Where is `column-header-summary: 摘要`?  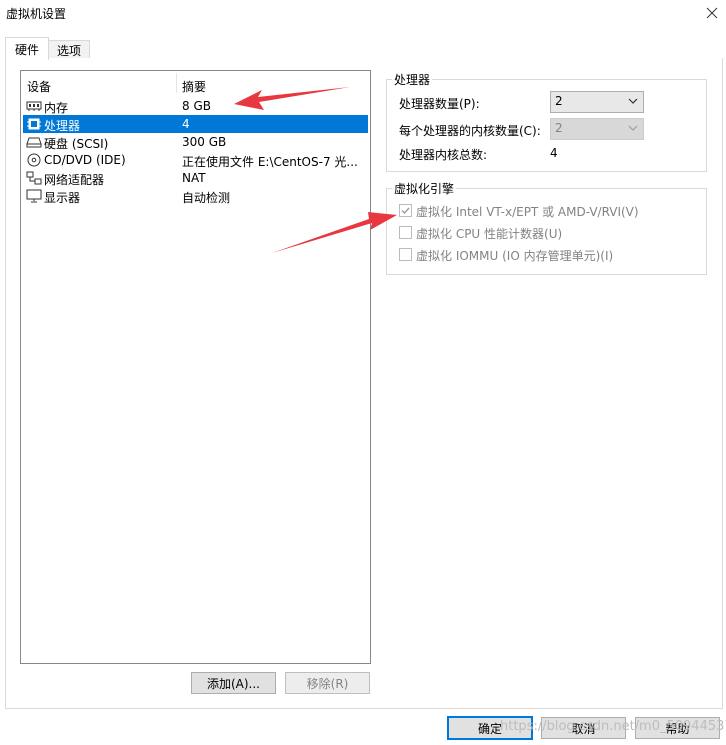 column-header-summary: 摘要 is located at coordinates (194, 86).